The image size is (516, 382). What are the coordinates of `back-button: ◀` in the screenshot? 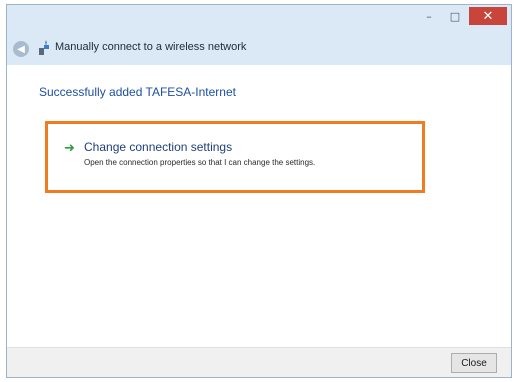 It's located at (21, 49).